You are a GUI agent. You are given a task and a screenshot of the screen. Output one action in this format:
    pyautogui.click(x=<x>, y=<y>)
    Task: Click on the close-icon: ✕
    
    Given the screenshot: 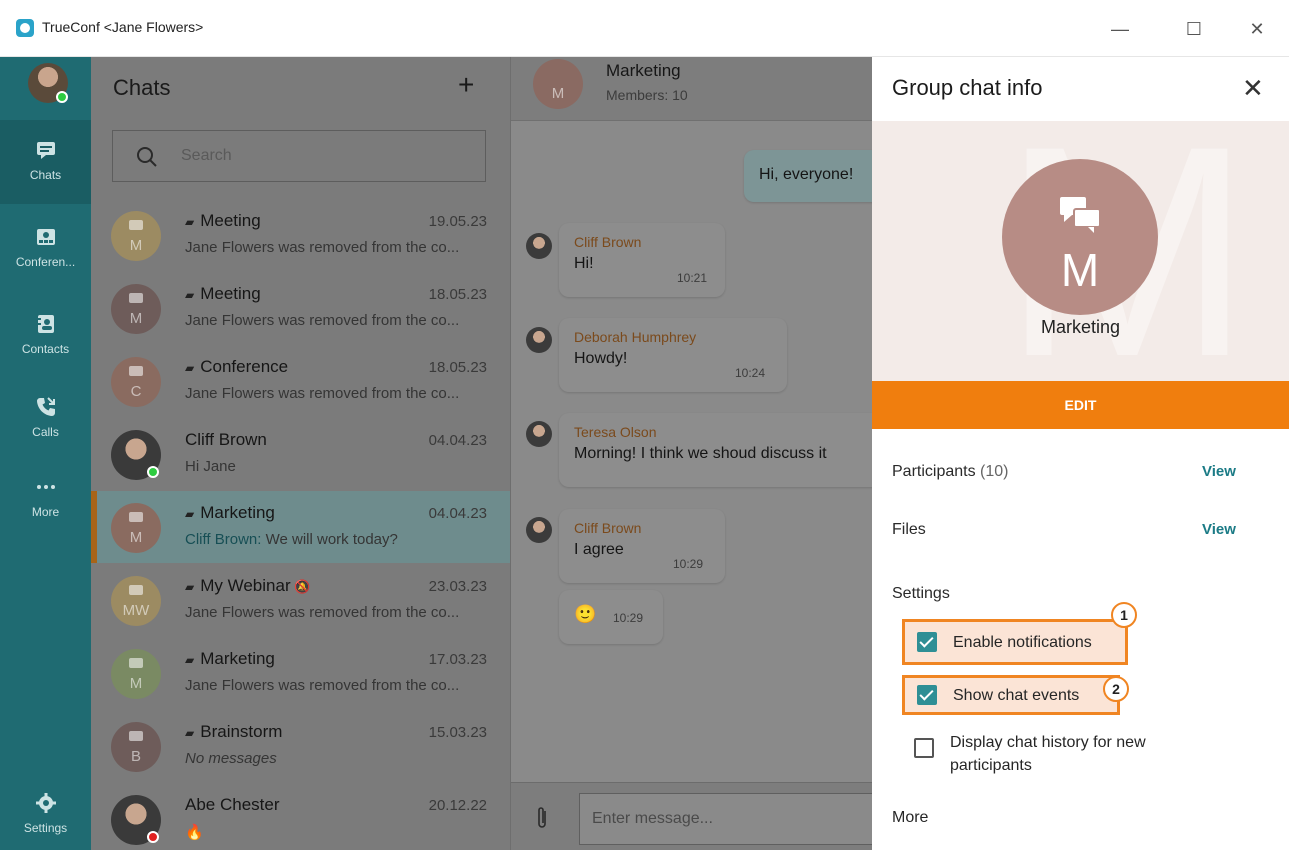 What is the action you would take?
    pyautogui.click(x=1253, y=88)
    